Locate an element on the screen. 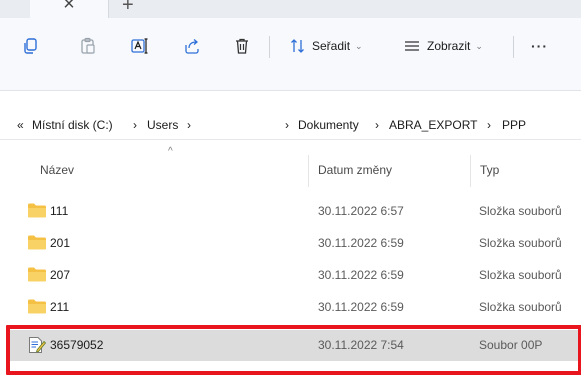 The width and height of the screenshot is (581, 392). copy-icon is located at coordinates (30, 46).